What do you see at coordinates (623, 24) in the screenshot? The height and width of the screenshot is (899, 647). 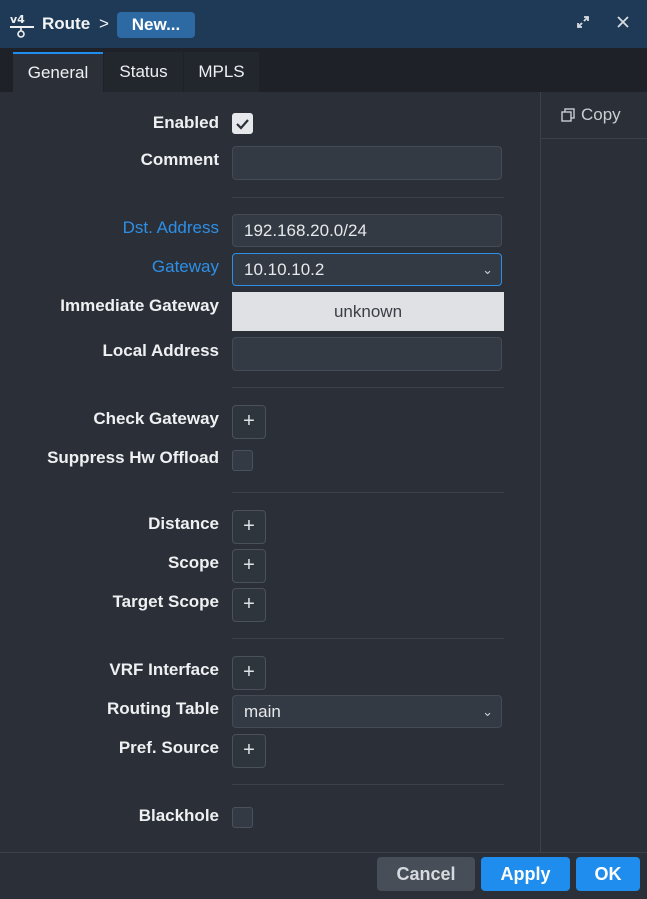 I see `close-icon` at bounding box center [623, 24].